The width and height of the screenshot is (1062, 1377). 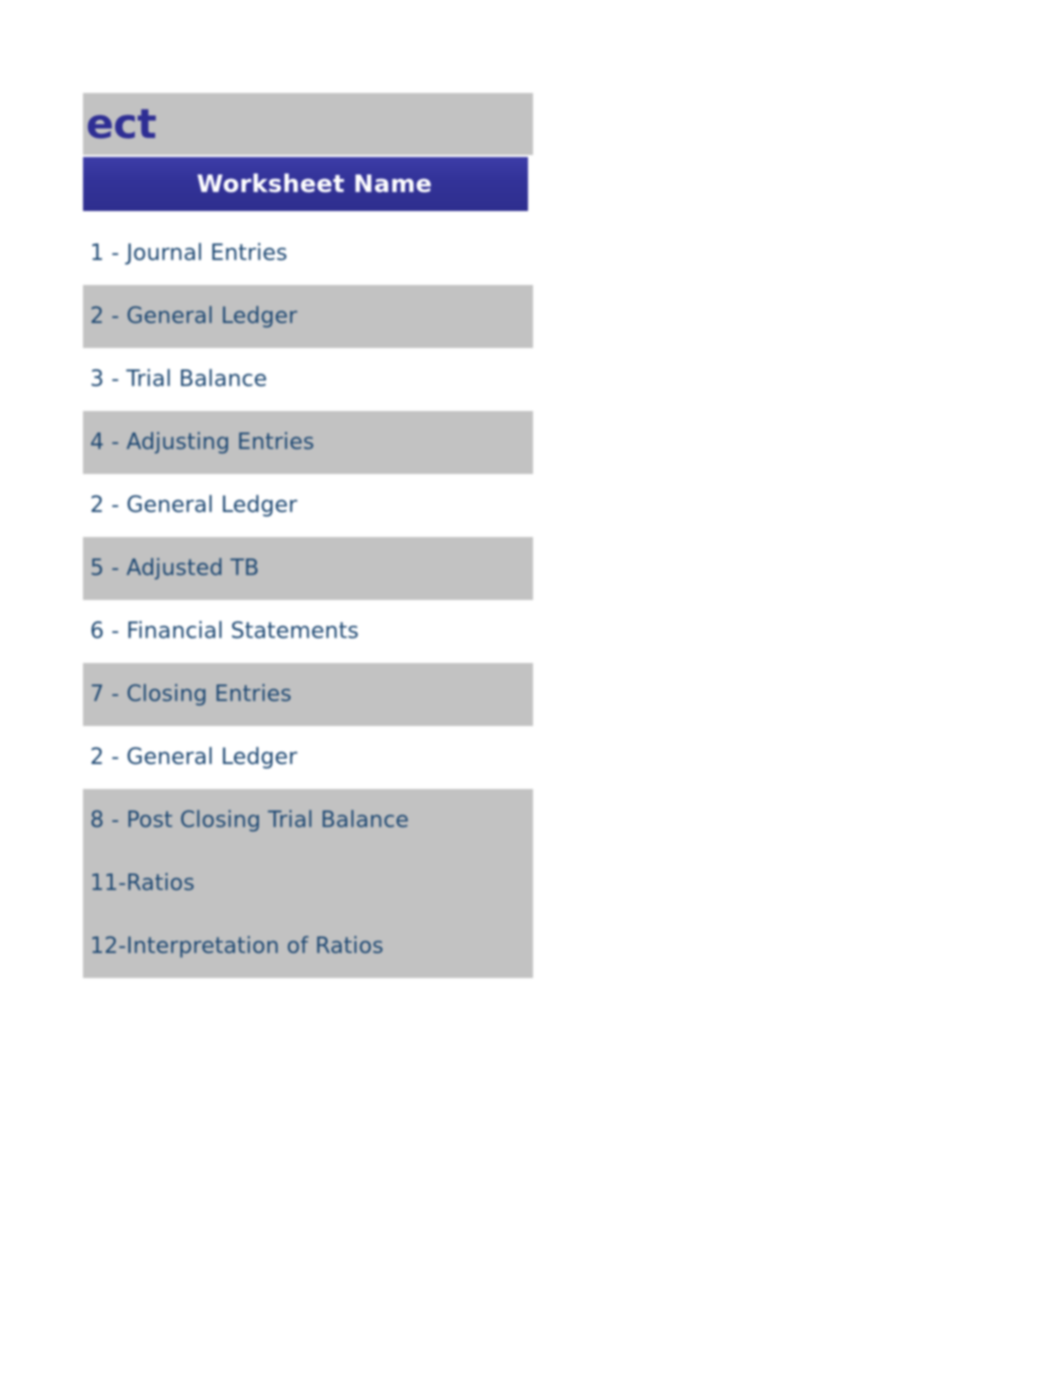 I want to click on worksheet-row-label: 6 - Financial Statements, so click(x=224, y=631).